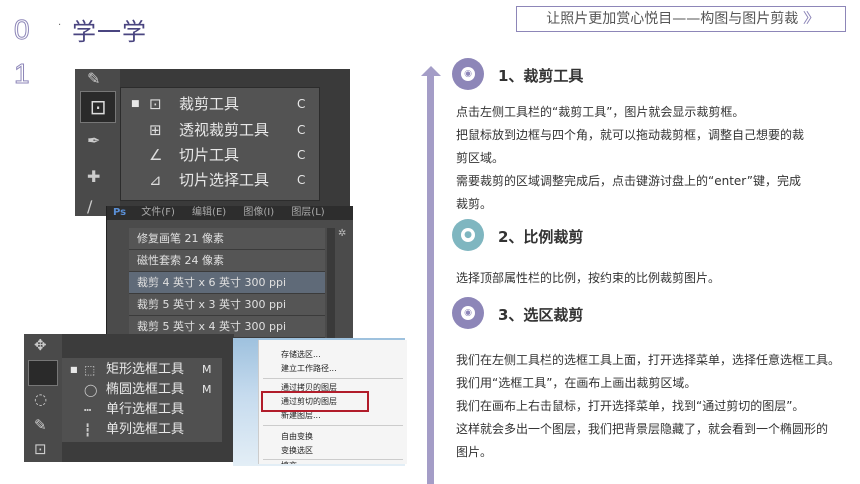  I want to click on section-number: 0, so click(22, 30).